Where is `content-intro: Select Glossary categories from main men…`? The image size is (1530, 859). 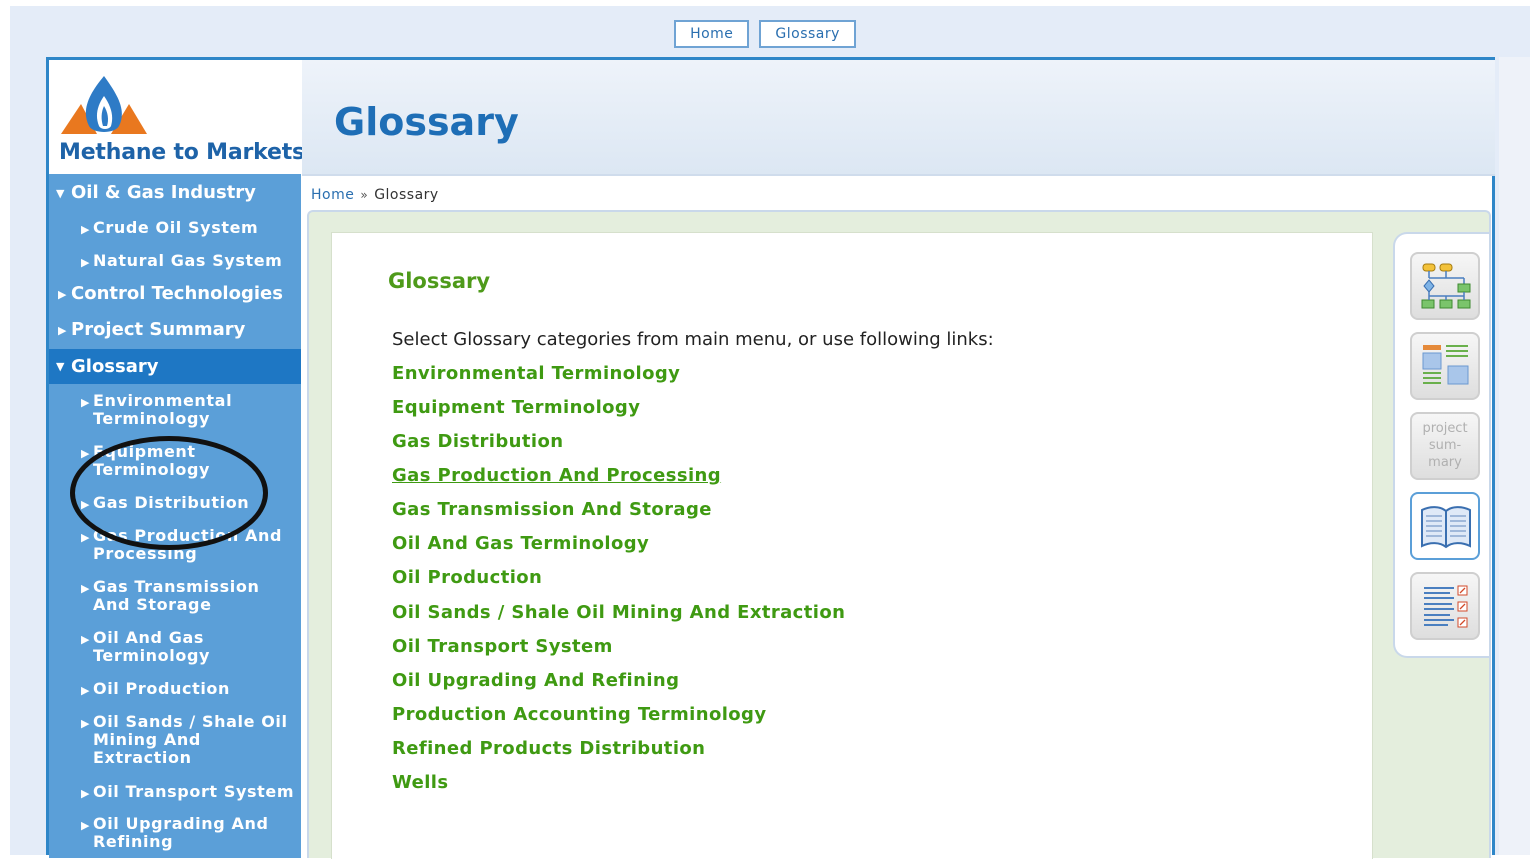 content-intro: Select Glossary categories from main men… is located at coordinates (693, 339).